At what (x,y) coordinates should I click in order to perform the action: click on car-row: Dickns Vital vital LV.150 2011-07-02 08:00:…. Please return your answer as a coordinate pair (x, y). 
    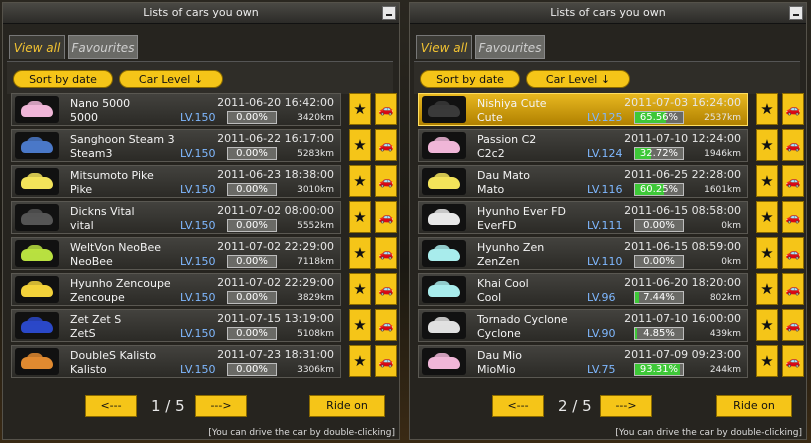
    Looking at the image, I should click on (176, 217).